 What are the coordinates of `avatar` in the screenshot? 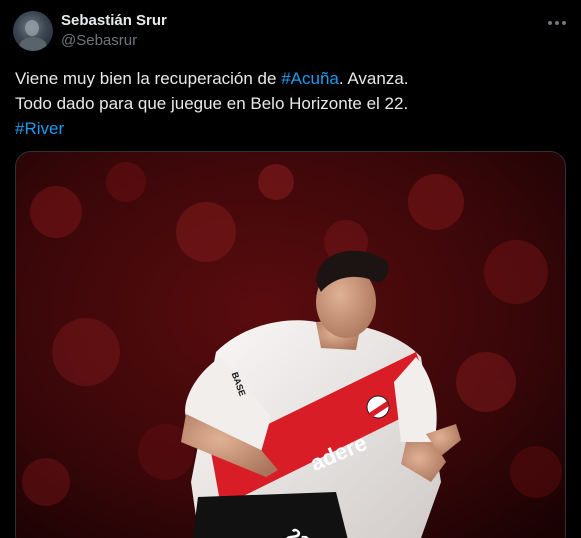 It's located at (33, 31).